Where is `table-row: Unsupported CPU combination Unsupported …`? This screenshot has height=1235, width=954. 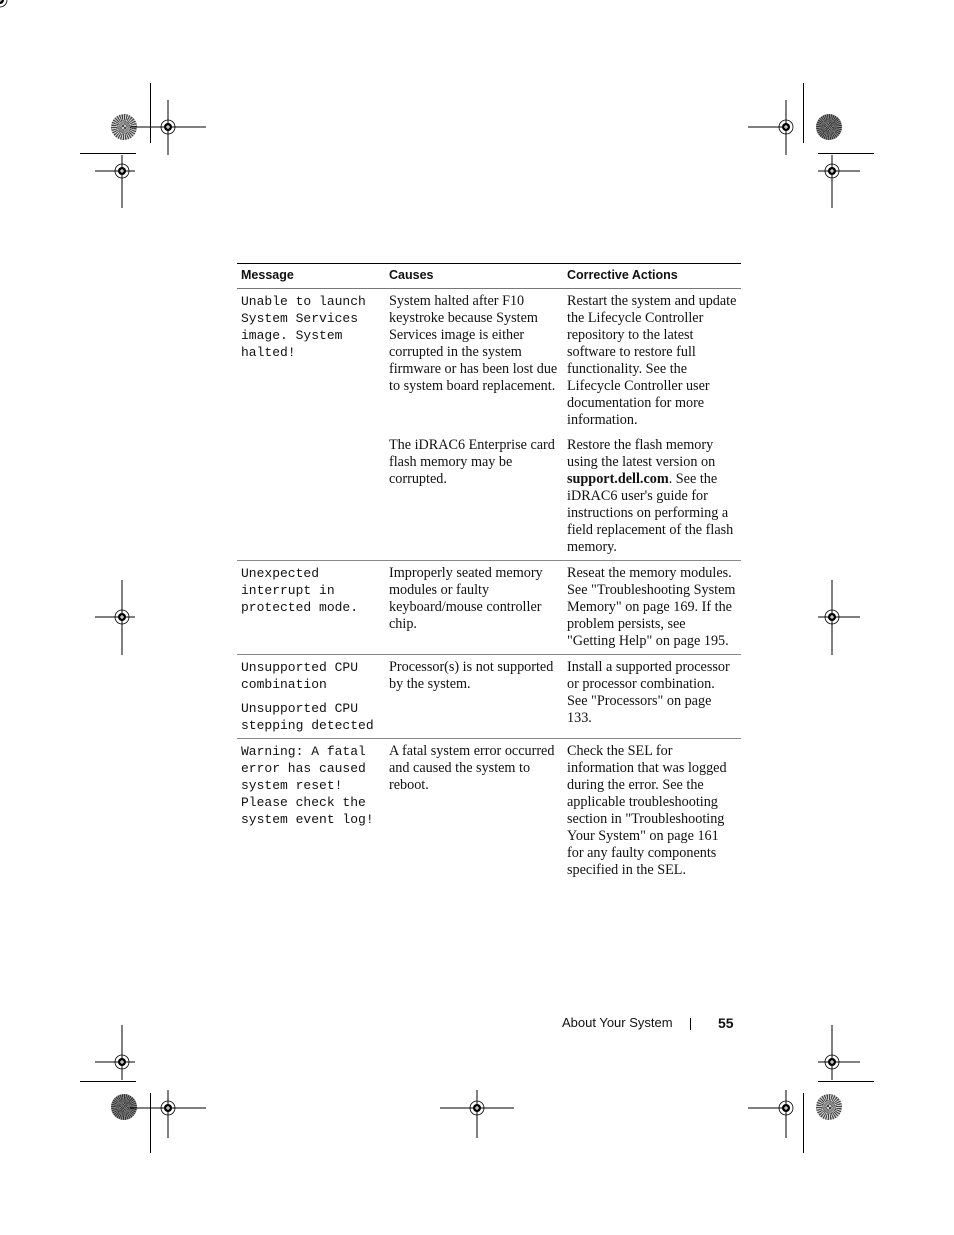
table-row: Unsupported CPU combination Unsupported … is located at coordinates (489, 696).